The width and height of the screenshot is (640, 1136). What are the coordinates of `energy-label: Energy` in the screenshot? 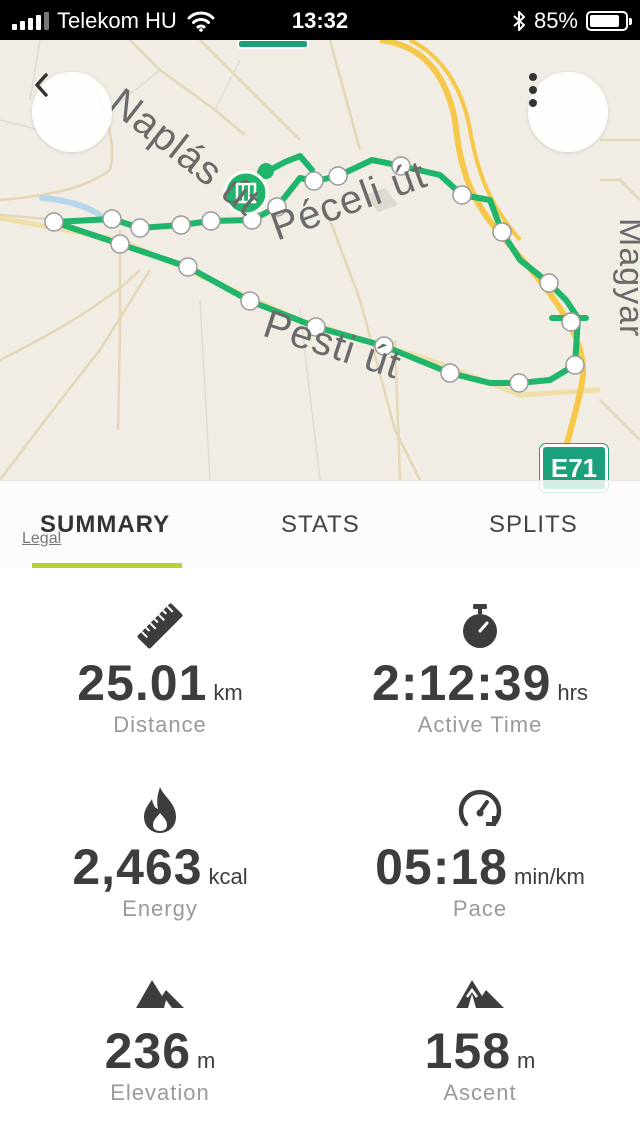 It's located at (160, 908).